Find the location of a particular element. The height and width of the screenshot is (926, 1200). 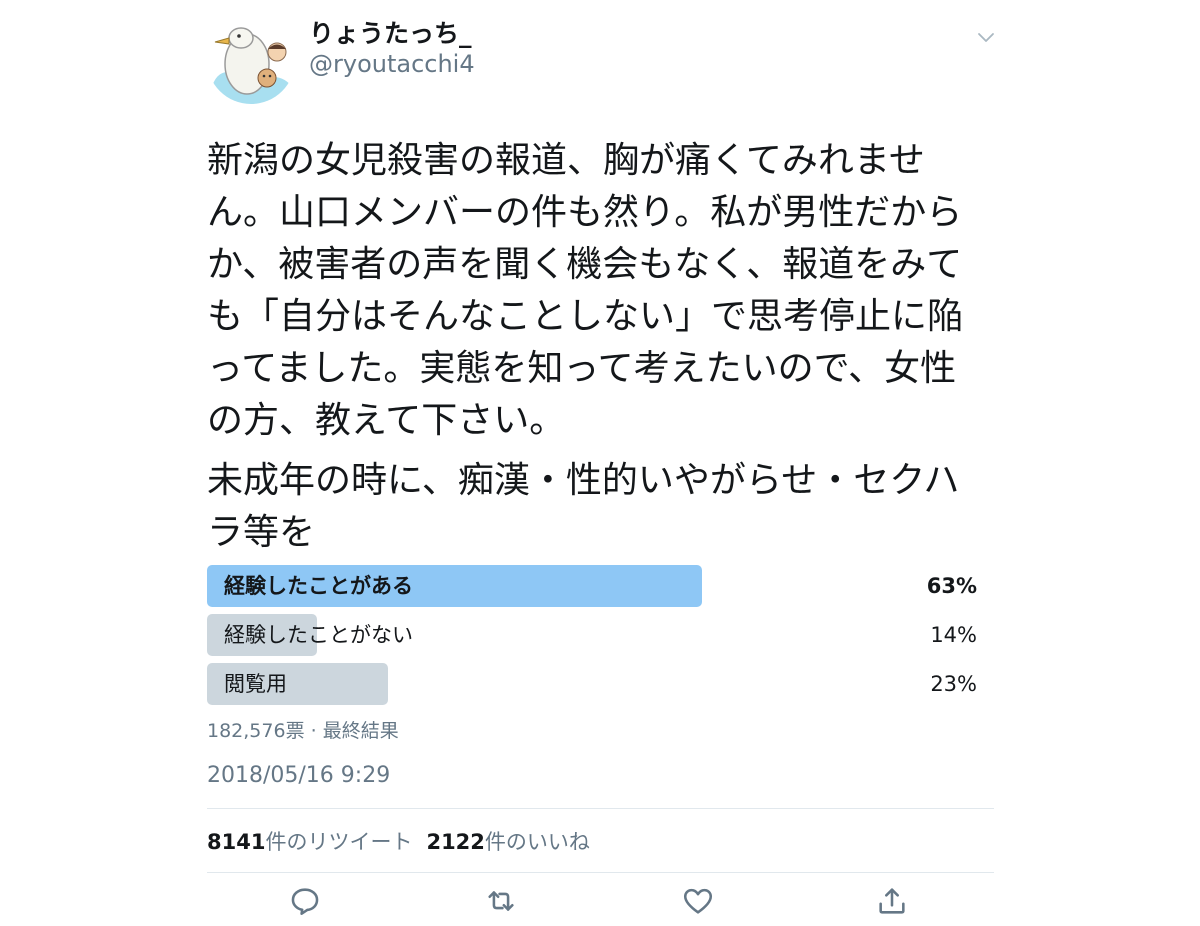

retweet-label: 件のリツイート is located at coordinates (338, 842).